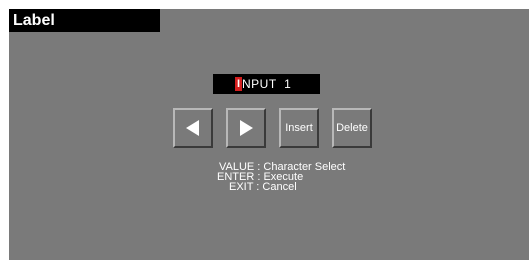  What do you see at coordinates (84, 20) in the screenshot?
I see `title-bar: Label` at bounding box center [84, 20].